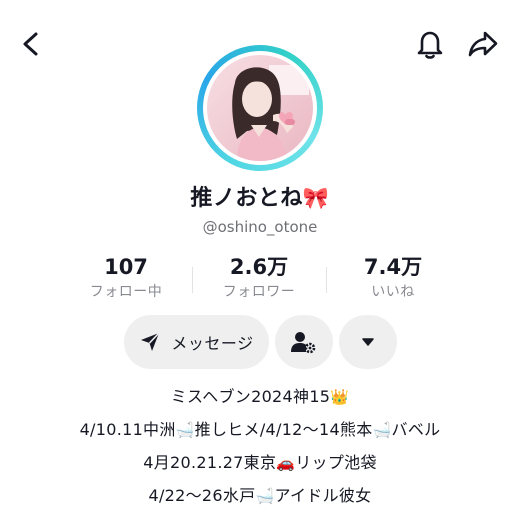 The height and width of the screenshot is (520, 520). I want to click on bio-text: アイドル彼女, so click(323, 495).